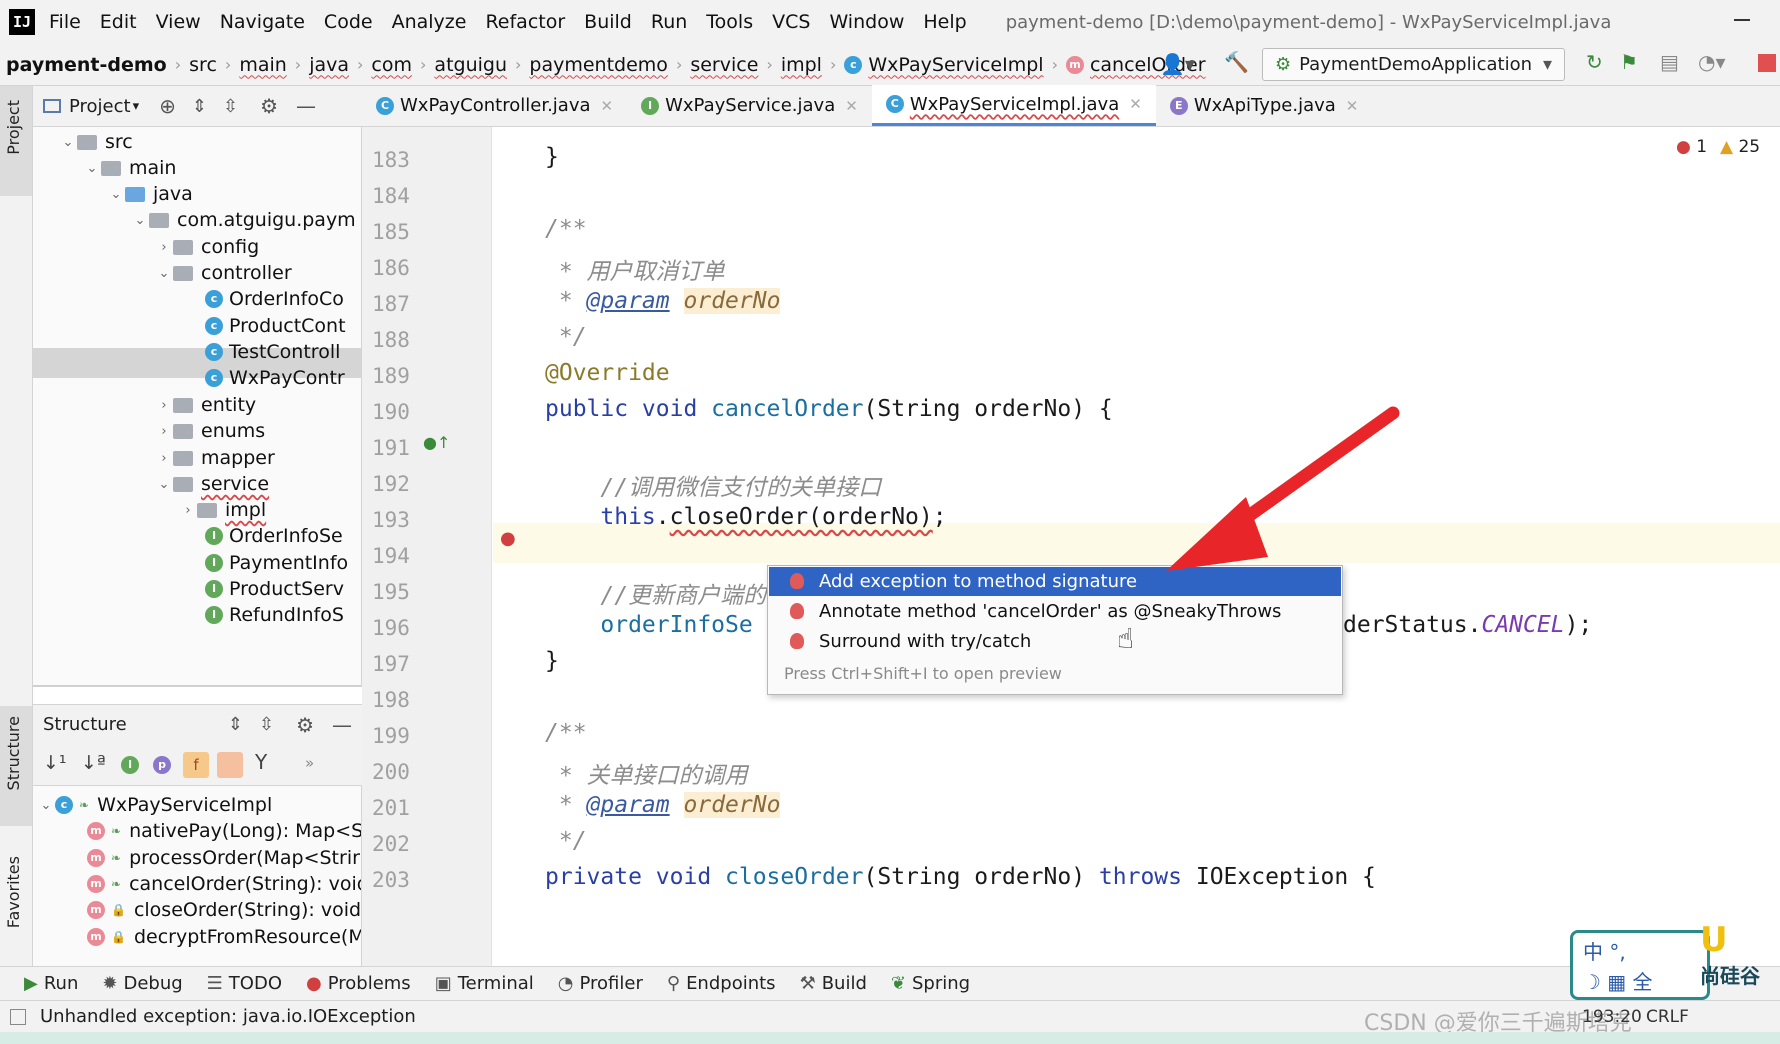 The height and width of the screenshot is (1044, 1780). What do you see at coordinates (55, 763) in the screenshot?
I see `sort-visibility-icon: ↓¹` at bounding box center [55, 763].